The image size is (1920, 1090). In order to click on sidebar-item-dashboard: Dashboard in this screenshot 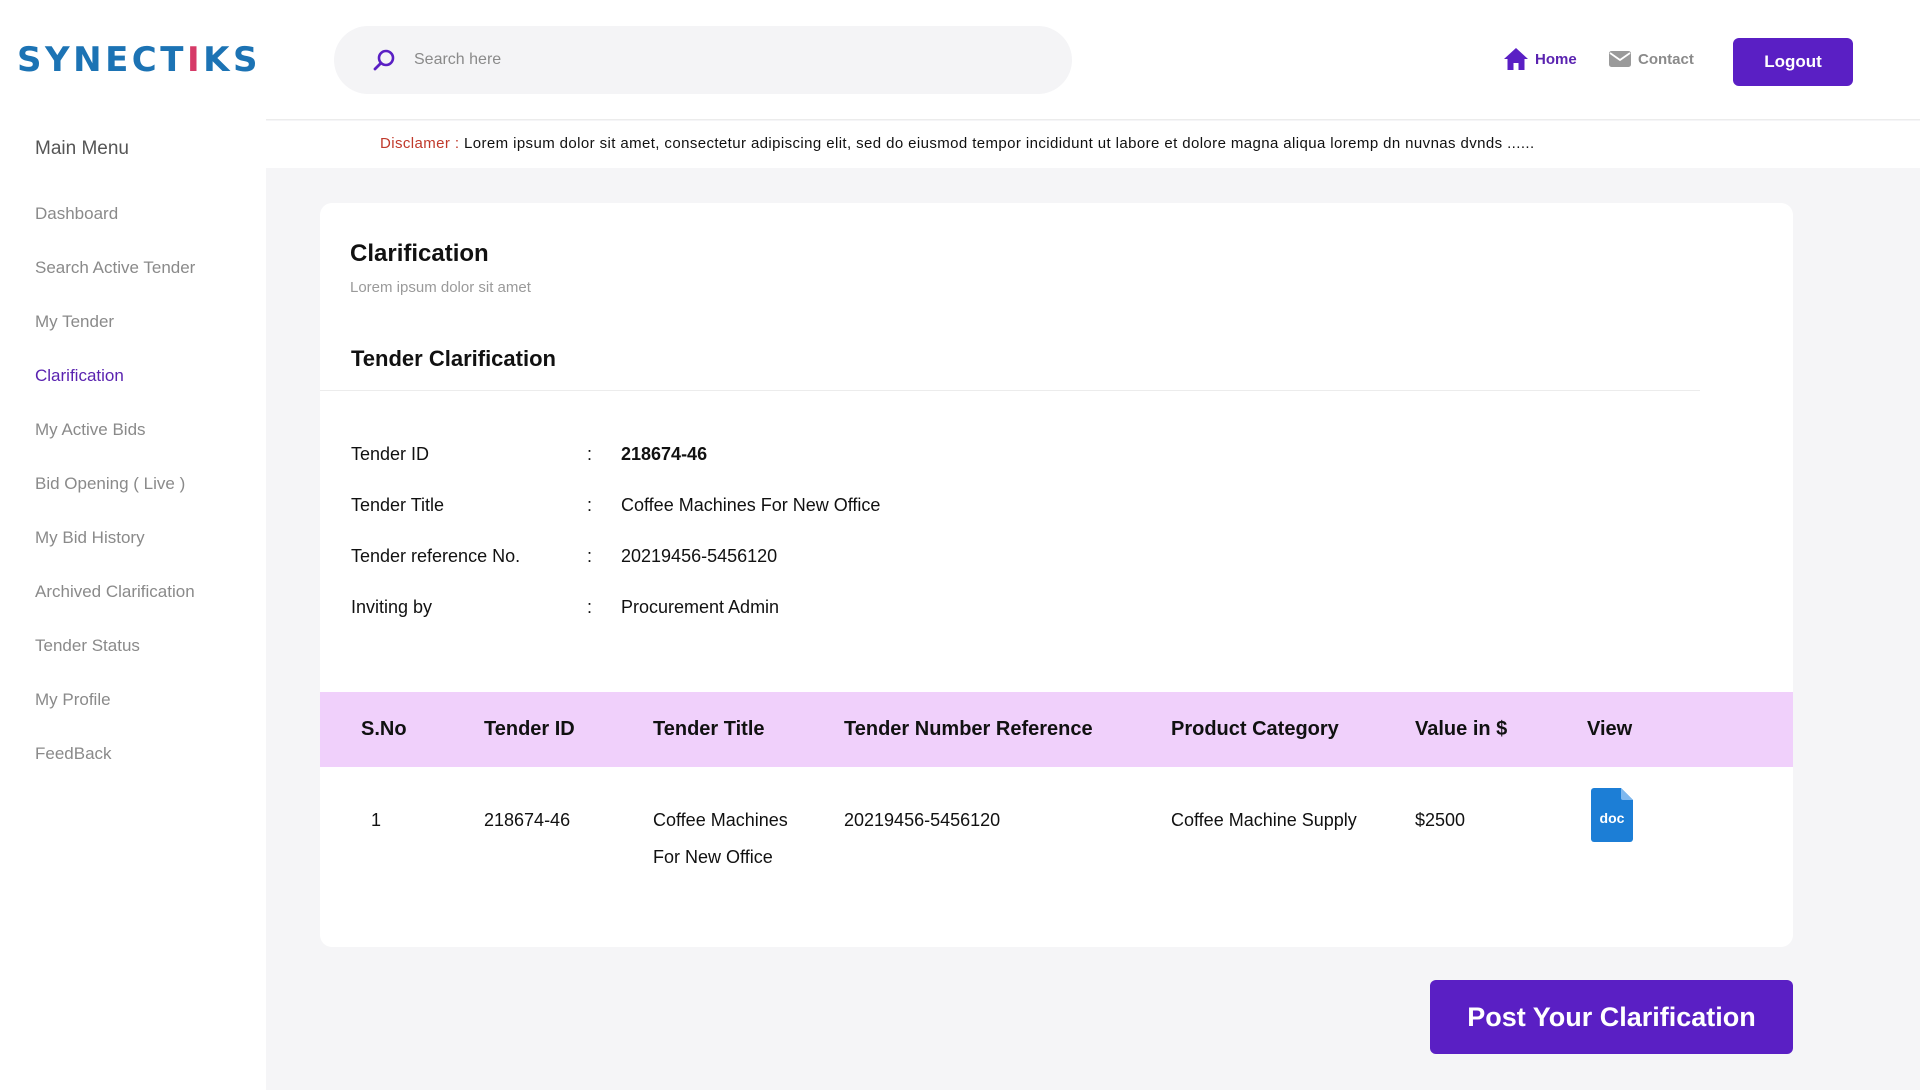, I will do `click(115, 229)`.